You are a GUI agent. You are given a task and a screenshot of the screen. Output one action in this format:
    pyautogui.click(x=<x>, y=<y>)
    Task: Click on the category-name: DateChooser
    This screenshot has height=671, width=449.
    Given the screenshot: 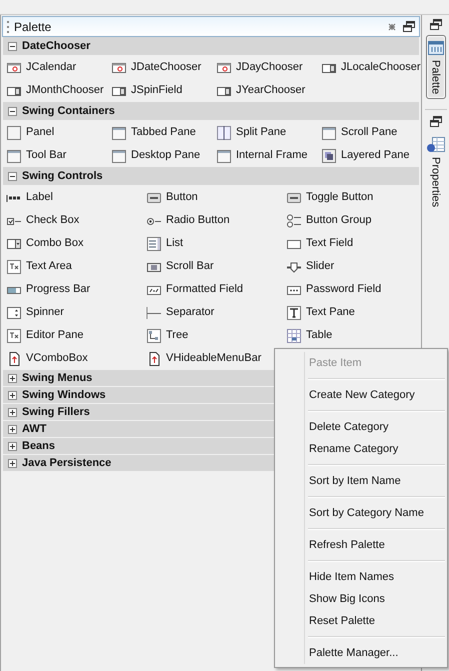 What is the action you would take?
    pyautogui.click(x=56, y=46)
    